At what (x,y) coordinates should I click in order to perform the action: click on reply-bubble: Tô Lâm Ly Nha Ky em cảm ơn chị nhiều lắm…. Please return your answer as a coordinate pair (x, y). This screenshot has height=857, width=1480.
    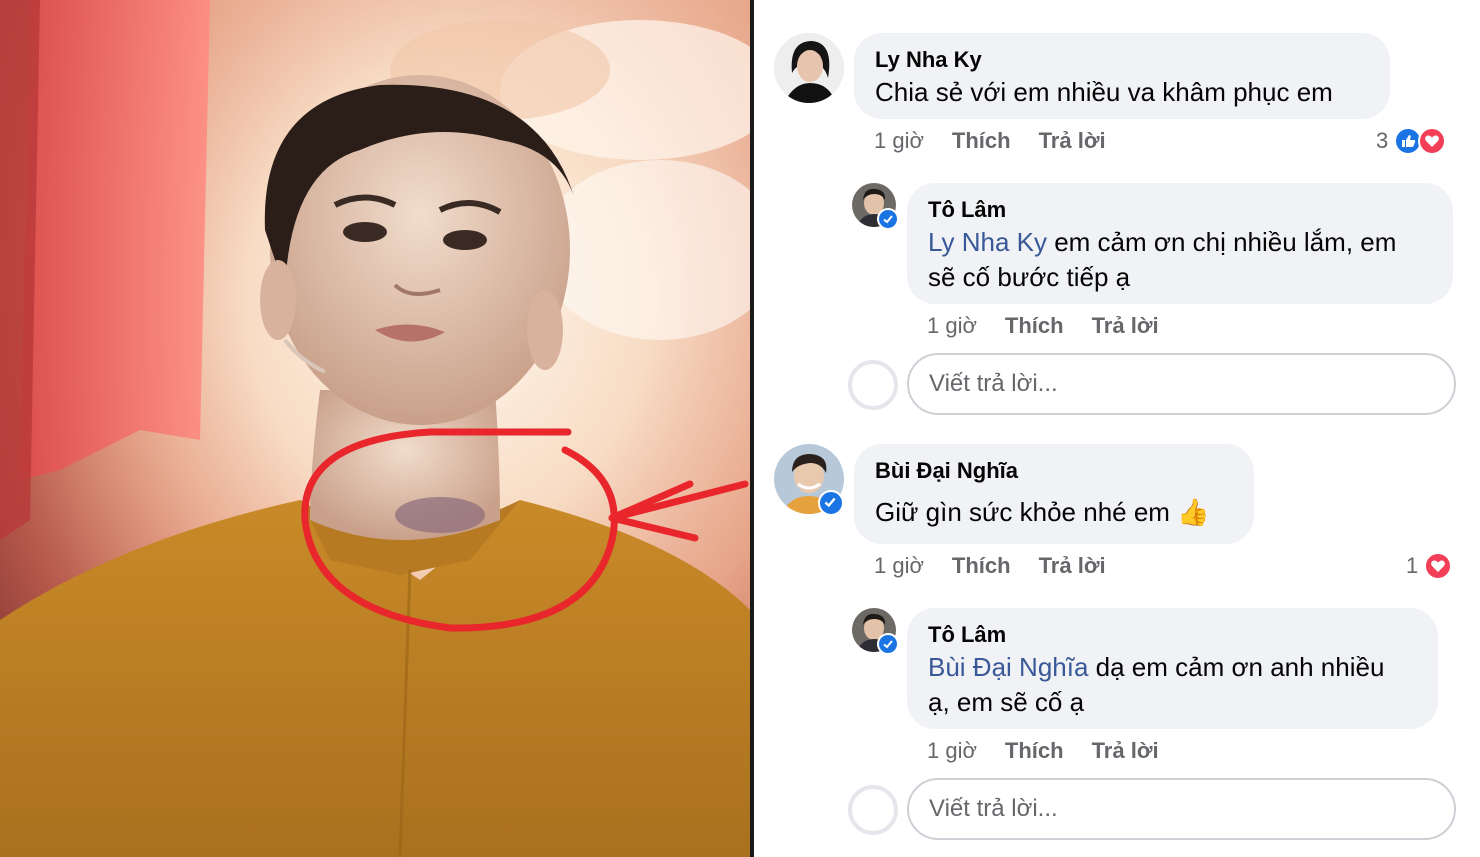
    Looking at the image, I should click on (1180, 243).